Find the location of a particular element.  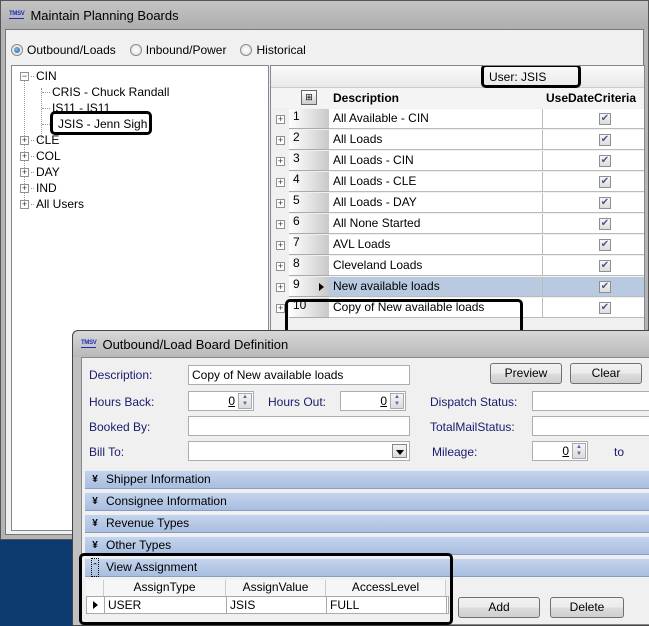

collapse-icon: − is located at coordinates (24, 76).